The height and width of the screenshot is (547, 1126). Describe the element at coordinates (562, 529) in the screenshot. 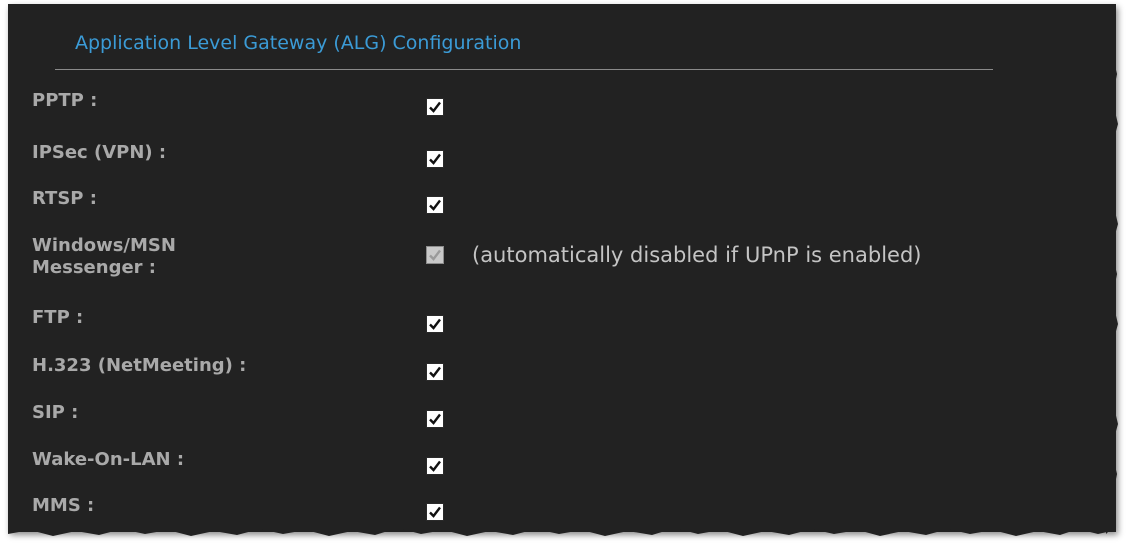

I see `torn-edge-bottom` at that location.